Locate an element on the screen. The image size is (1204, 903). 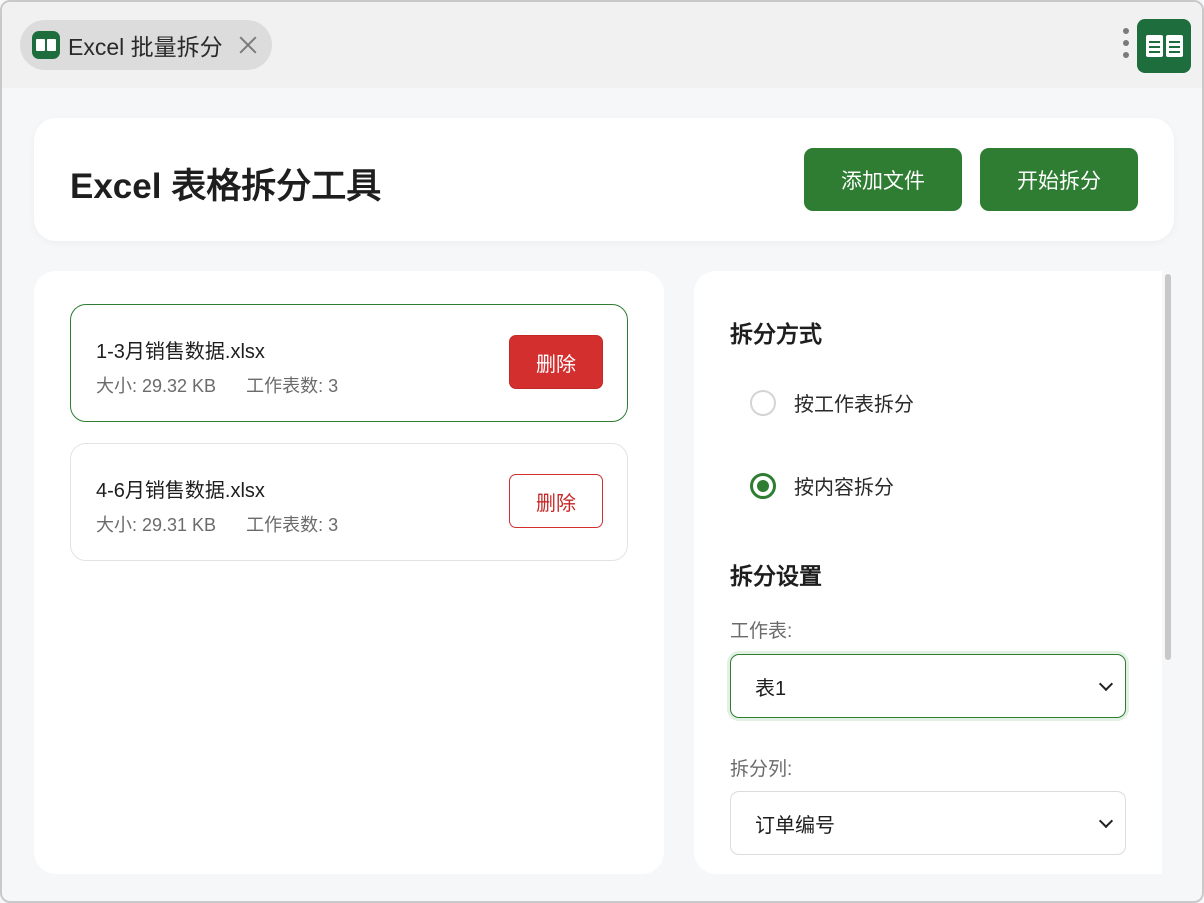
sheet-select: 表1 is located at coordinates (928, 686).